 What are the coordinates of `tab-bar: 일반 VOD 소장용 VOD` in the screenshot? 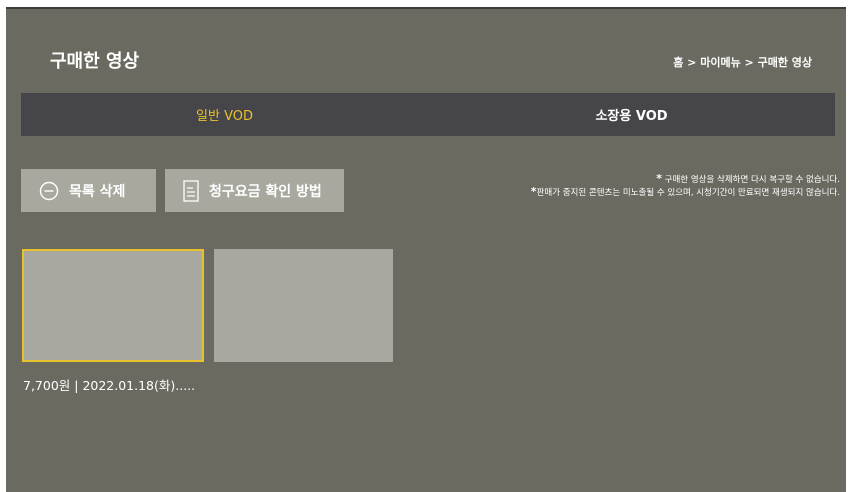 It's located at (428, 114).